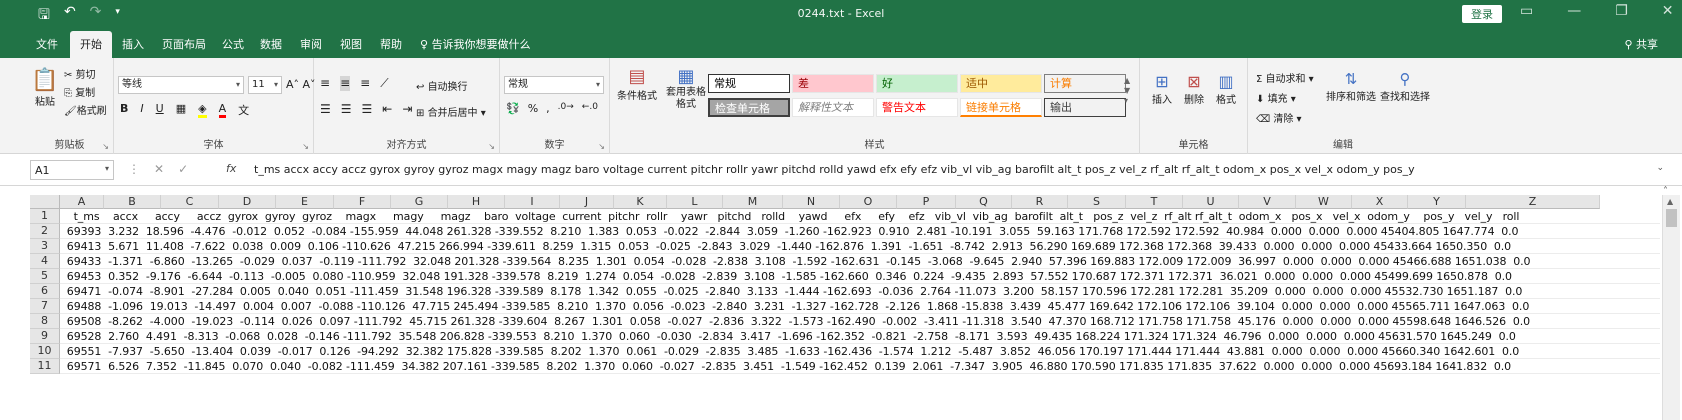 The width and height of the screenshot is (1682, 420). I want to click on currency-icon: 💱, so click(513, 108).